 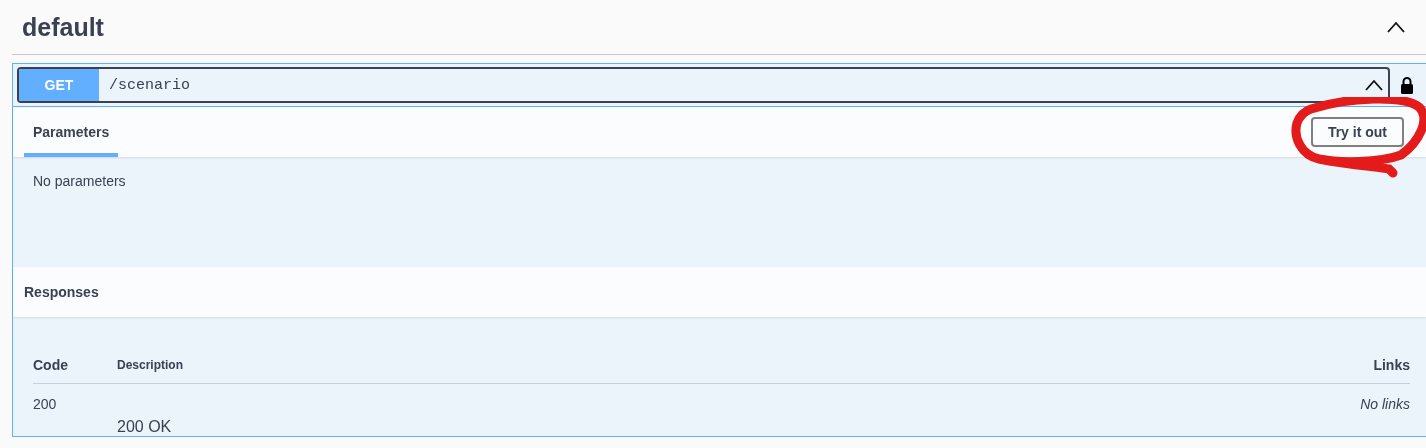 I want to click on lock-icon, so click(x=1407, y=85).